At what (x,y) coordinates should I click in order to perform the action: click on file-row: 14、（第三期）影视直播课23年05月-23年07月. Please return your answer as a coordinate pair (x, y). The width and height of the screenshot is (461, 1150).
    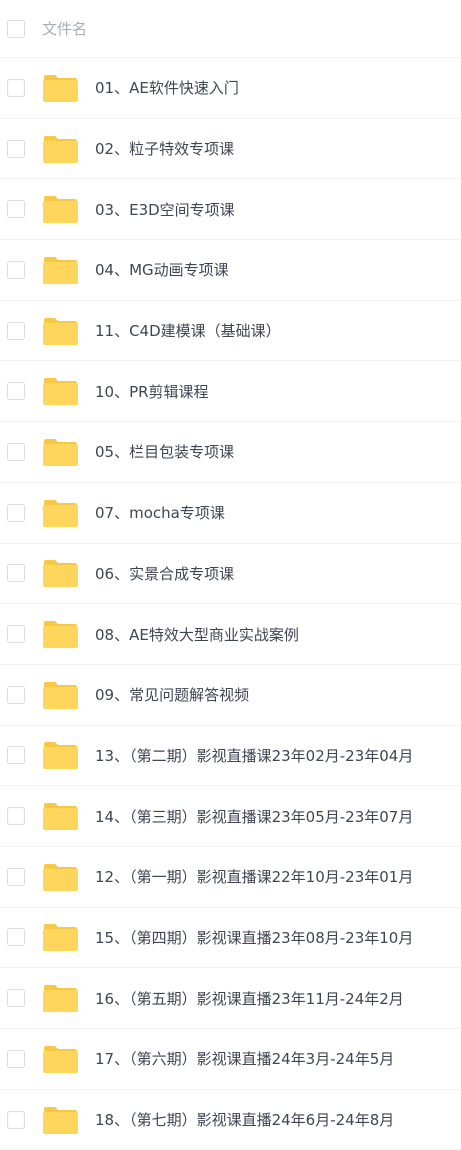
    Looking at the image, I should click on (230, 816).